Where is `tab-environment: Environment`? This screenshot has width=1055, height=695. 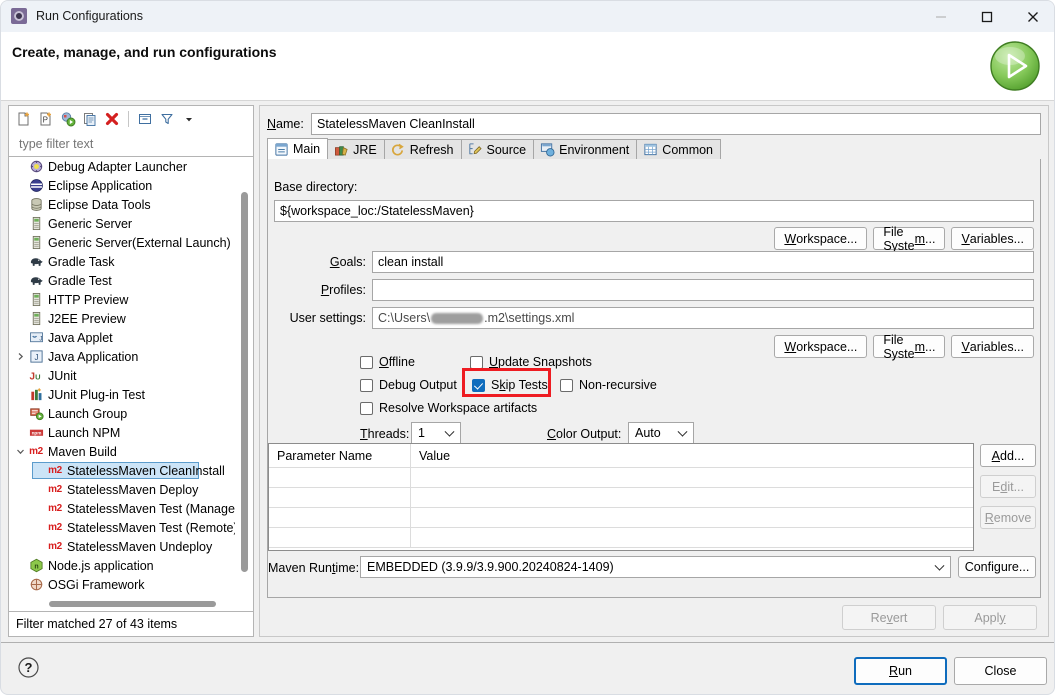
tab-environment: Environment is located at coordinates (585, 149).